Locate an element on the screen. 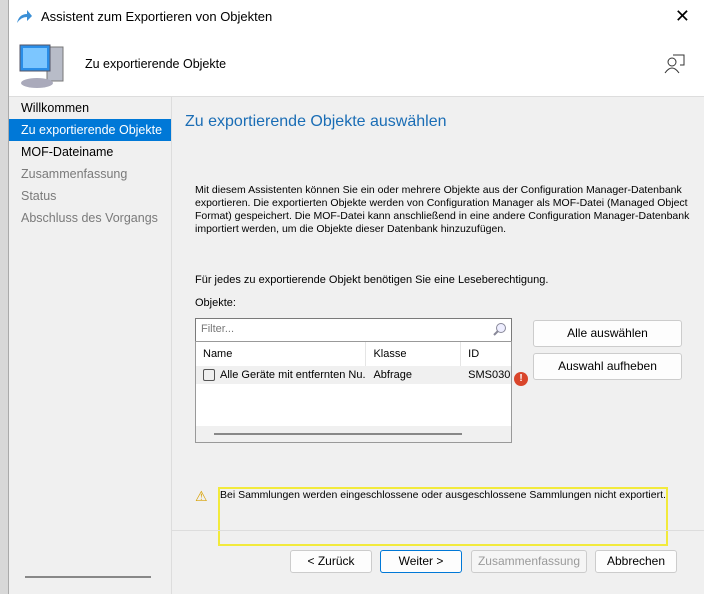 The width and height of the screenshot is (704, 594). scrollbar-thumb is located at coordinates (338, 434).